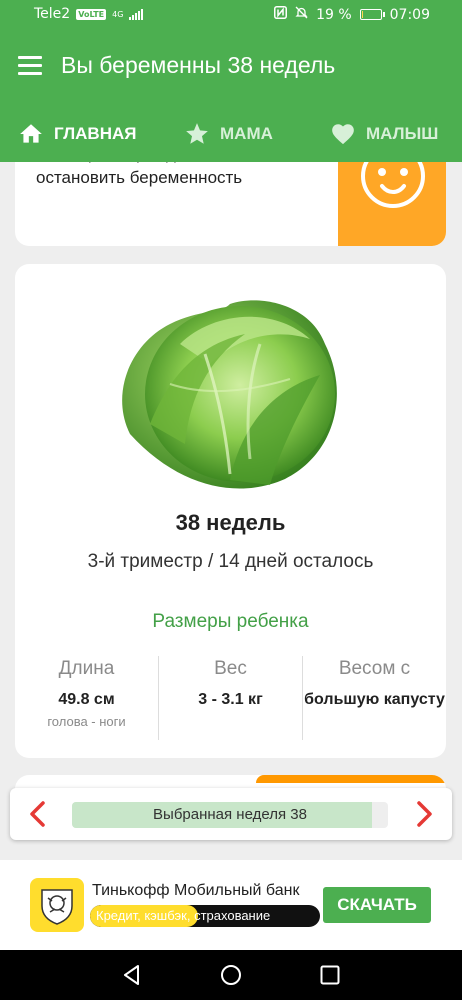 The image size is (462, 1000). What do you see at coordinates (38, 814) in the screenshot?
I see `chevron-left-icon` at bounding box center [38, 814].